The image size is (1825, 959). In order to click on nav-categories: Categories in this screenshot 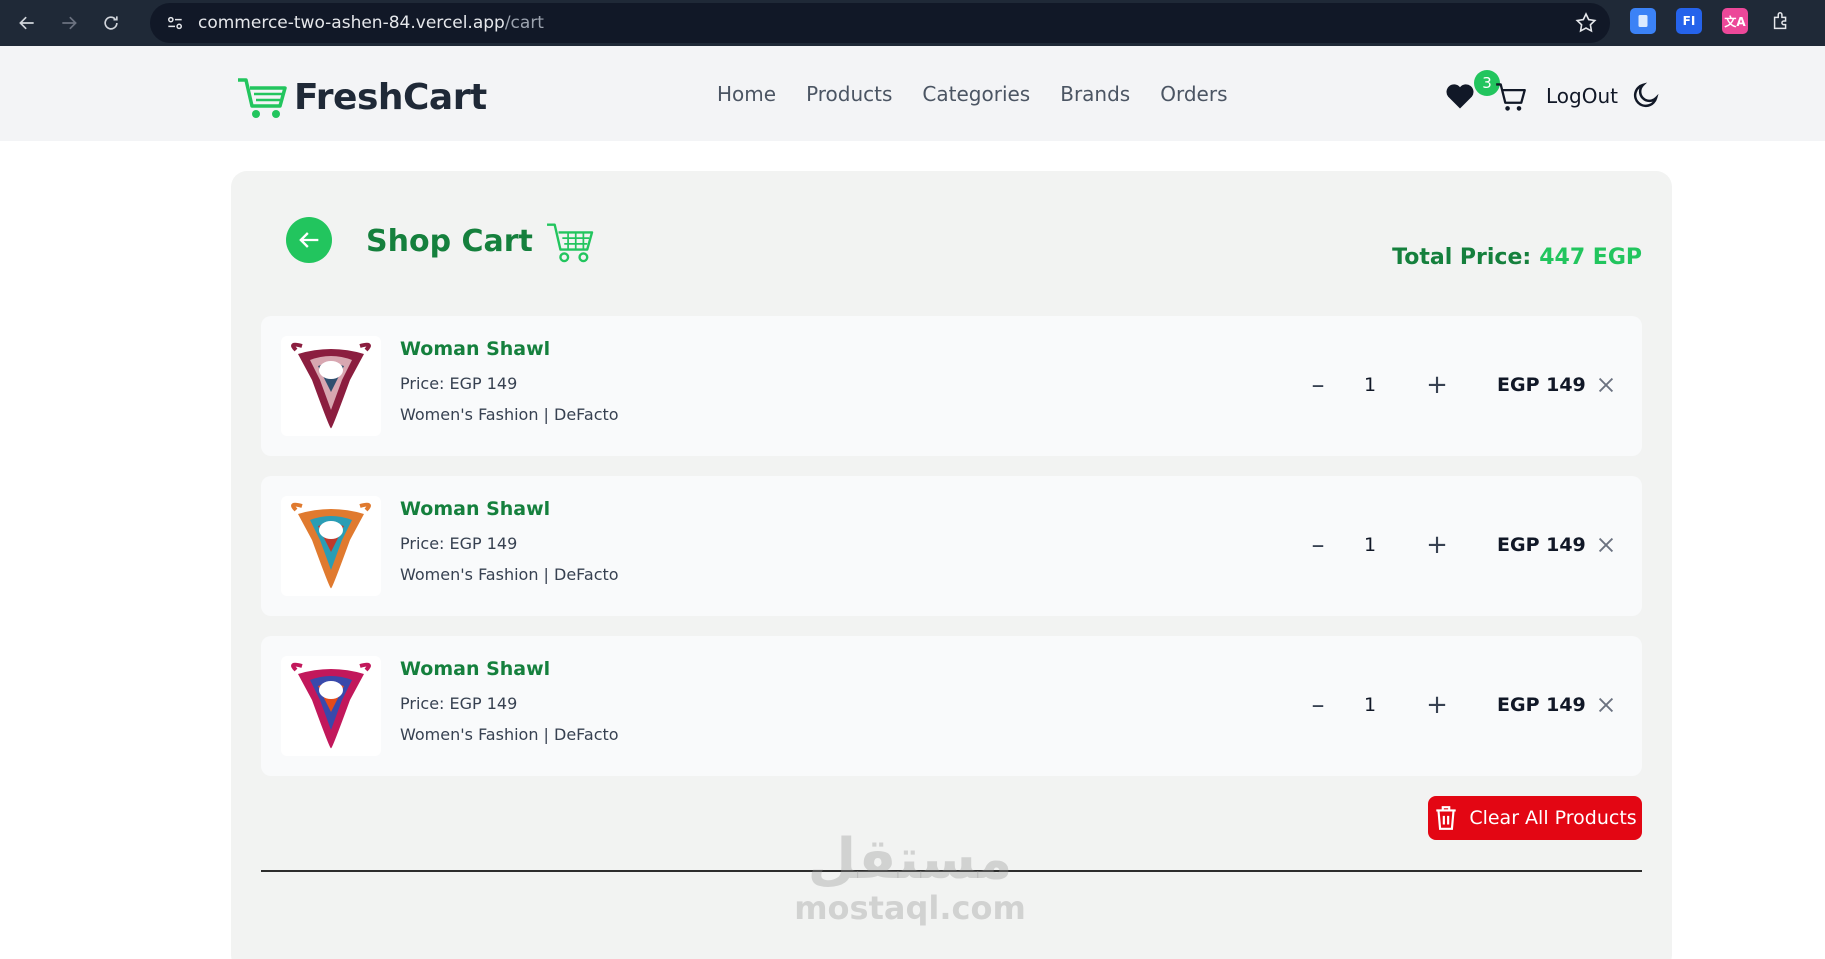, I will do `click(976, 94)`.